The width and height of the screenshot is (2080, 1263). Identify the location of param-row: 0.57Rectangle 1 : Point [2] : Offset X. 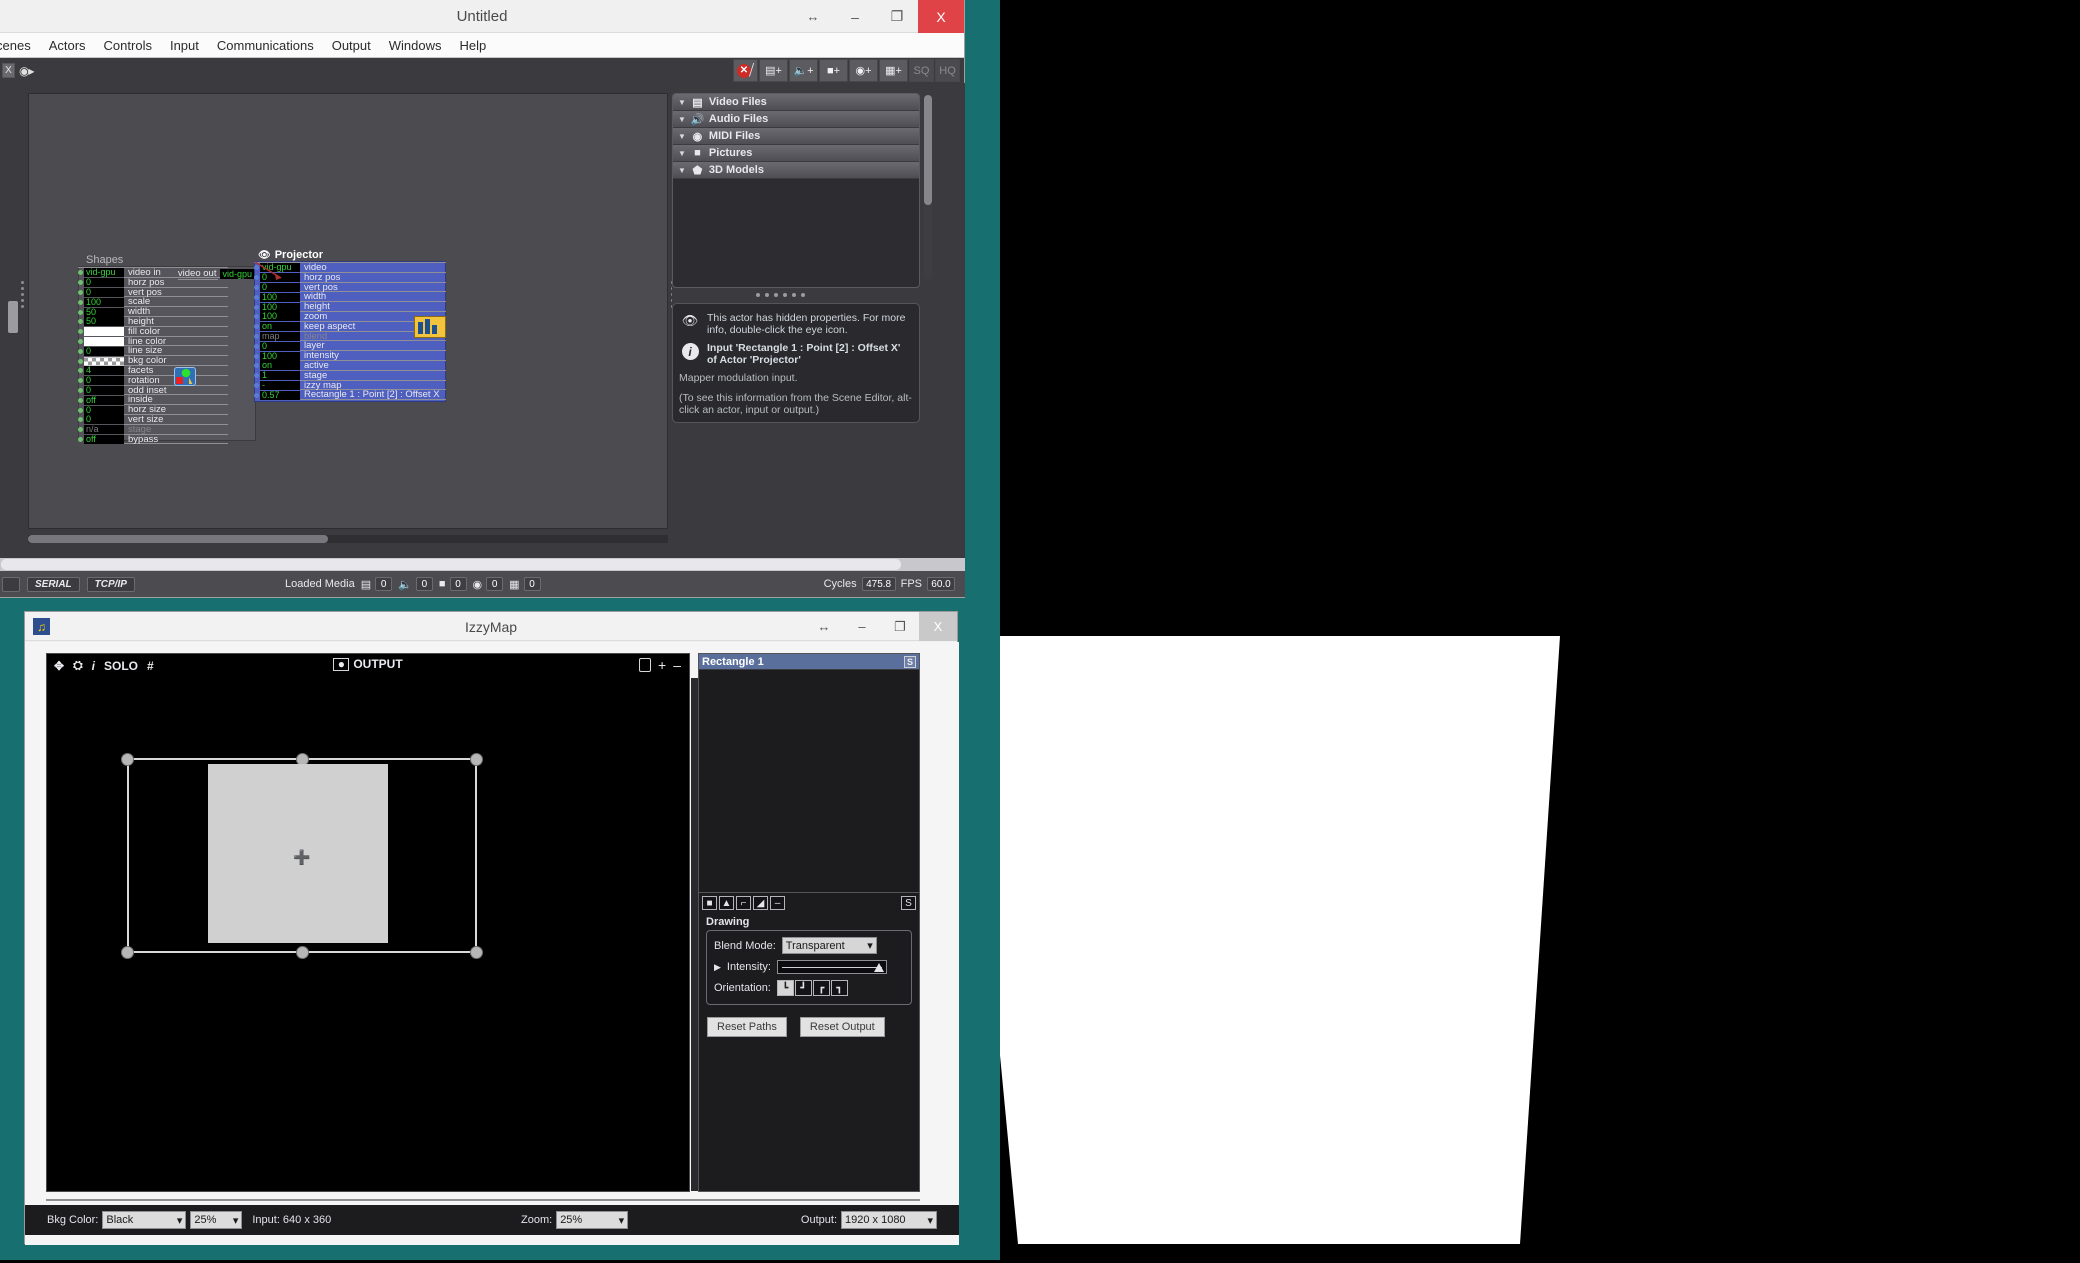
(350, 395).